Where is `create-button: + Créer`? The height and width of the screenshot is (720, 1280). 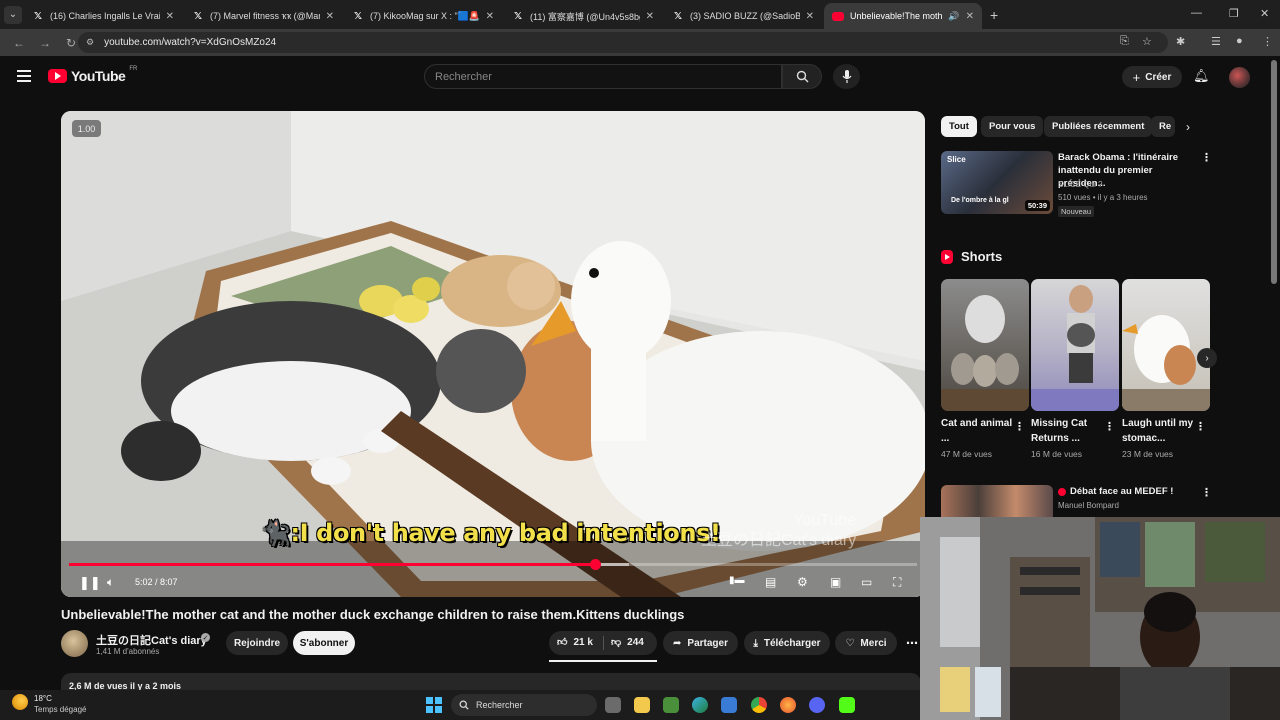
create-button: + Créer is located at coordinates (1152, 77).